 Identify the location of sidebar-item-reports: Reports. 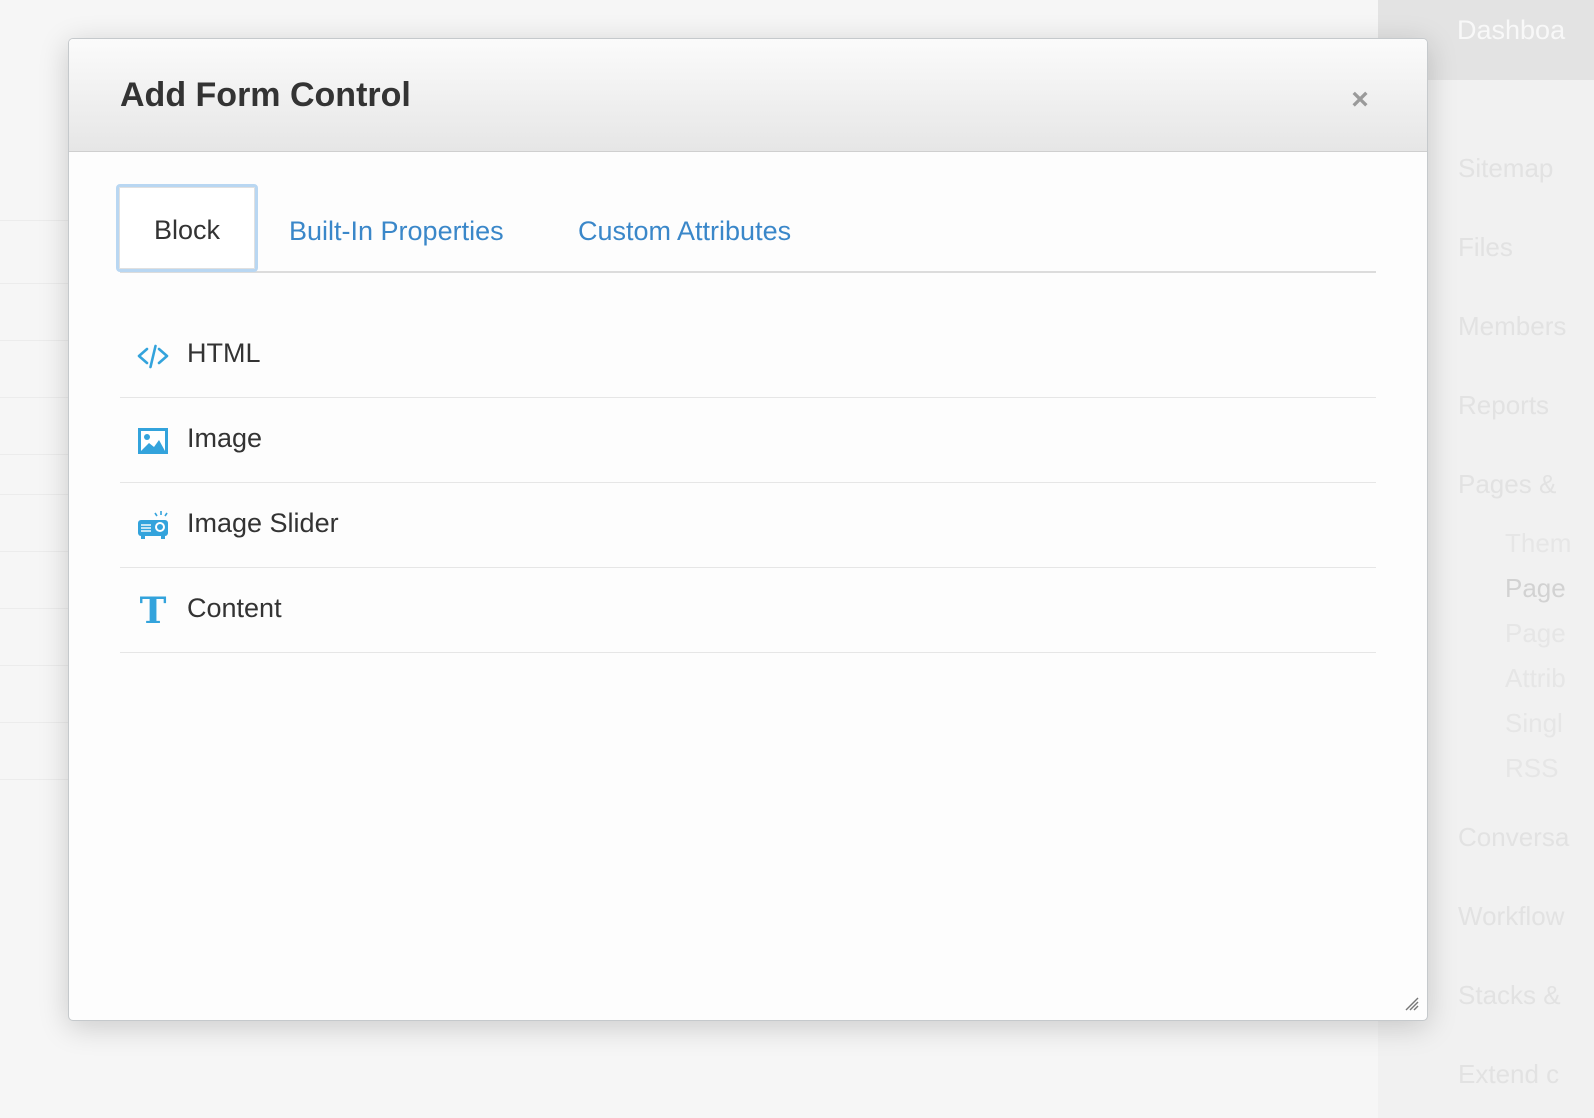
(1504, 405).